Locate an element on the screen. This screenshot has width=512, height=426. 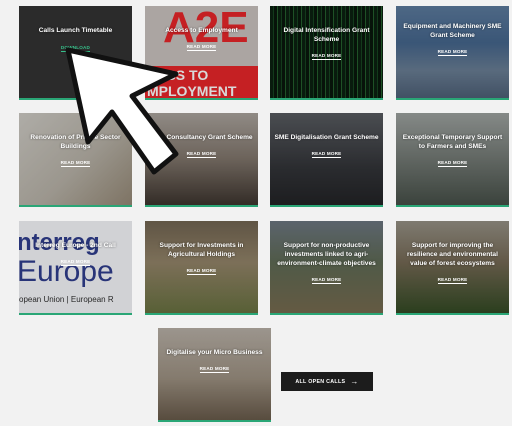
tile-title: SME Digitalisation Grant Scheme is located at coordinates (326, 137).